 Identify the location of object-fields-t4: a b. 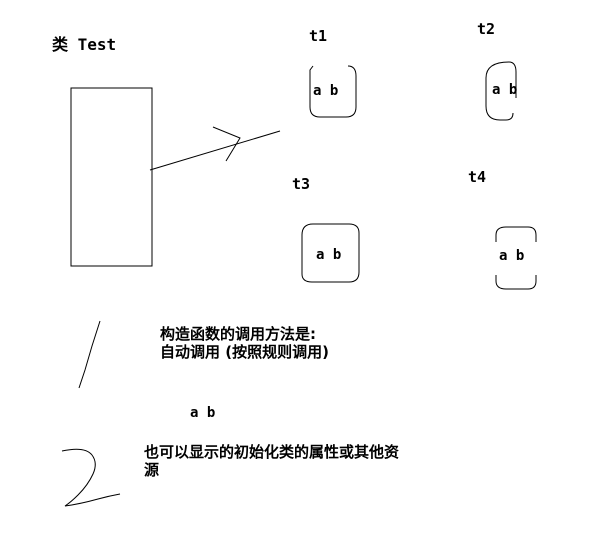
(512, 256).